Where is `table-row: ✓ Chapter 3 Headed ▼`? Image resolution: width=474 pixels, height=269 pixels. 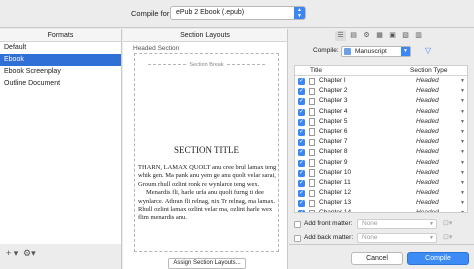
table-row: ✓ Chapter 3 Headed ▼ is located at coordinates (381, 101).